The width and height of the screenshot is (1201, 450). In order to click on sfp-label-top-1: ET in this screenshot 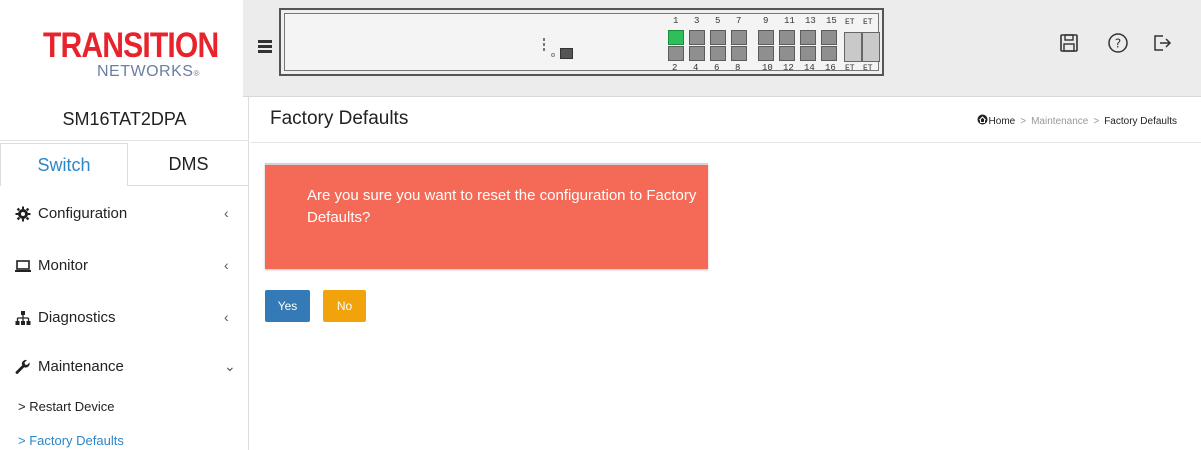, I will do `click(850, 22)`.